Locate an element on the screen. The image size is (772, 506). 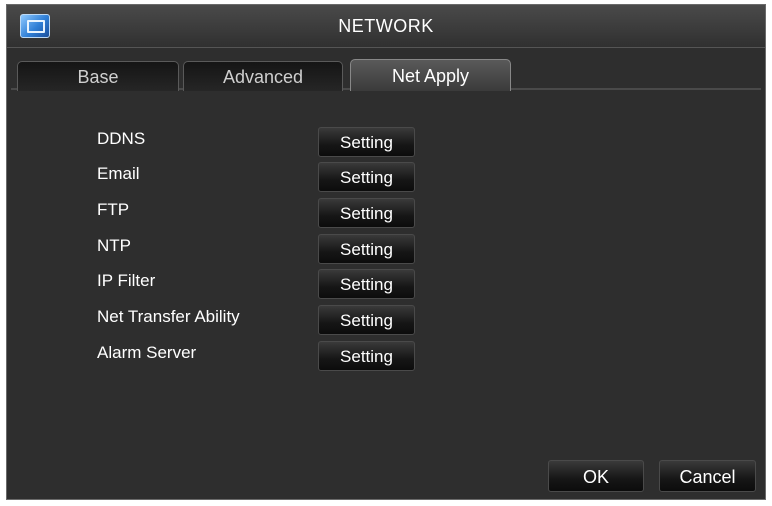
cancel-button: Cancel is located at coordinates (707, 476).